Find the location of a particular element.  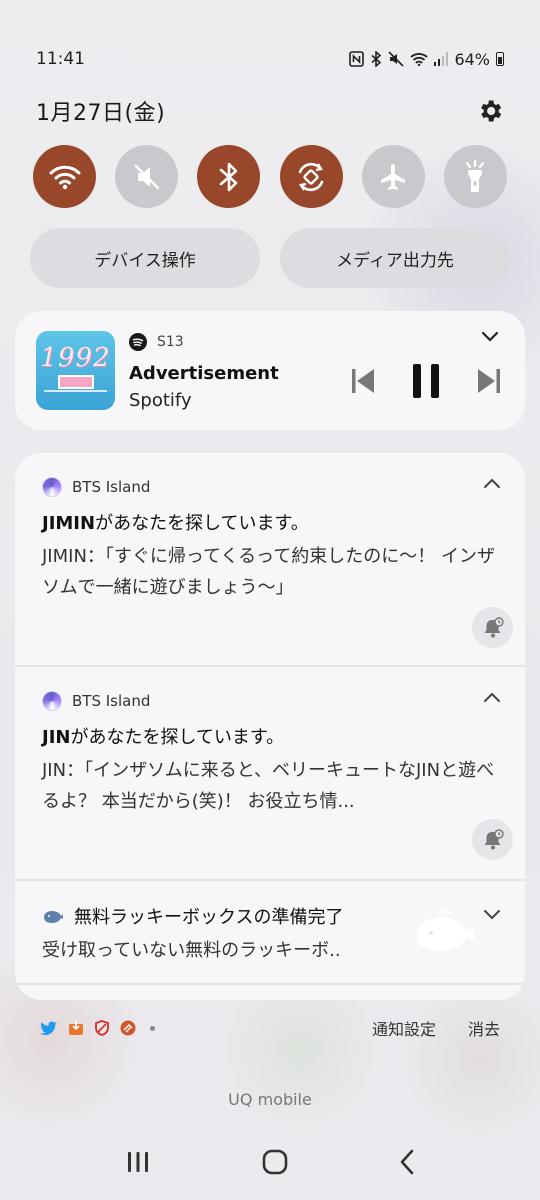

navigation-bar is located at coordinates (270, 1162).